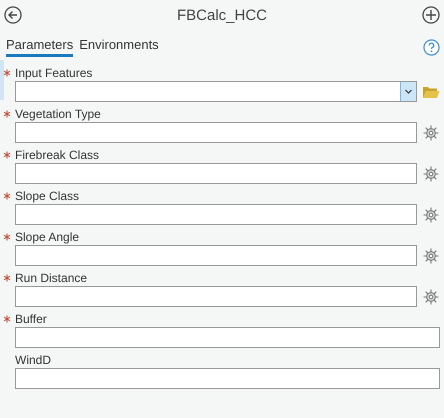 This screenshot has height=418, width=444. What do you see at coordinates (221, 15) in the screenshot?
I see `window-title: FBCalc_HCC` at bounding box center [221, 15].